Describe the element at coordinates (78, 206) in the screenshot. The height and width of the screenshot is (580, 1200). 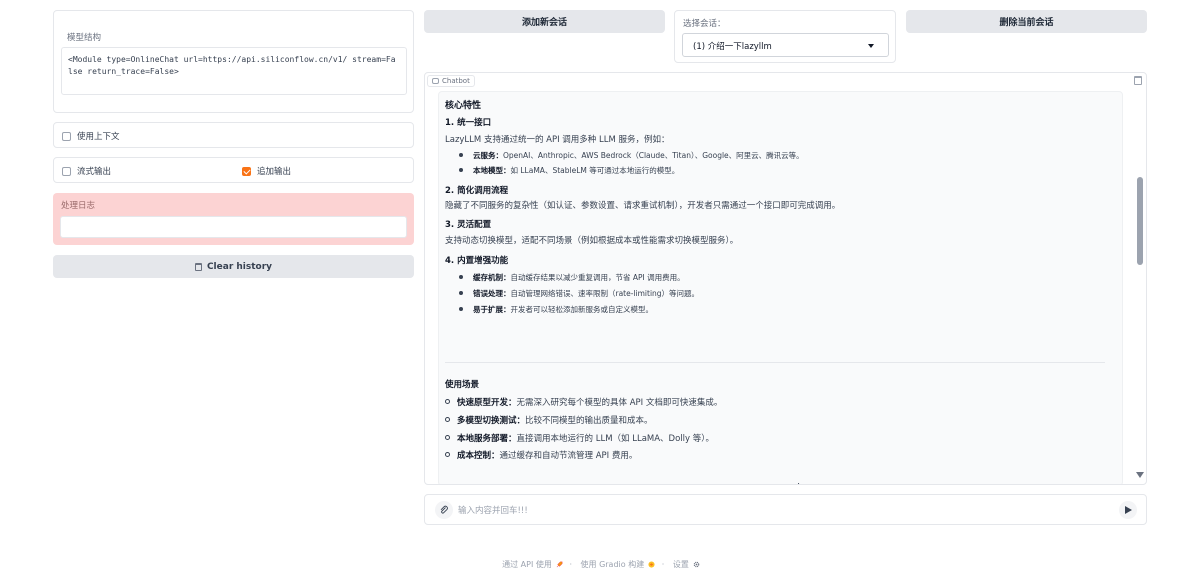
I see `processing-log-label: 处理日志` at that location.